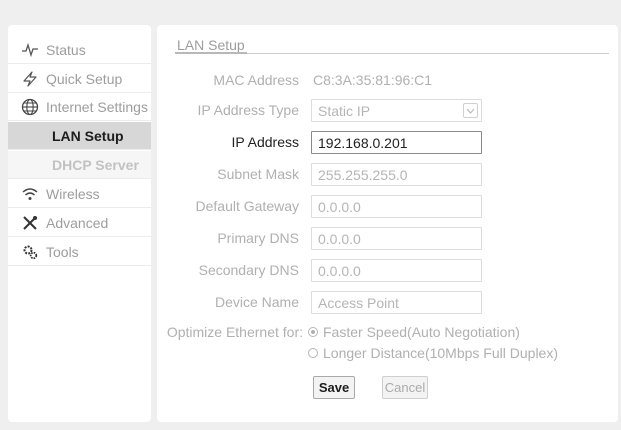  What do you see at coordinates (405, 387) in the screenshot?
I see `cancel-button: Cancel` at bounding box center [405, 387].